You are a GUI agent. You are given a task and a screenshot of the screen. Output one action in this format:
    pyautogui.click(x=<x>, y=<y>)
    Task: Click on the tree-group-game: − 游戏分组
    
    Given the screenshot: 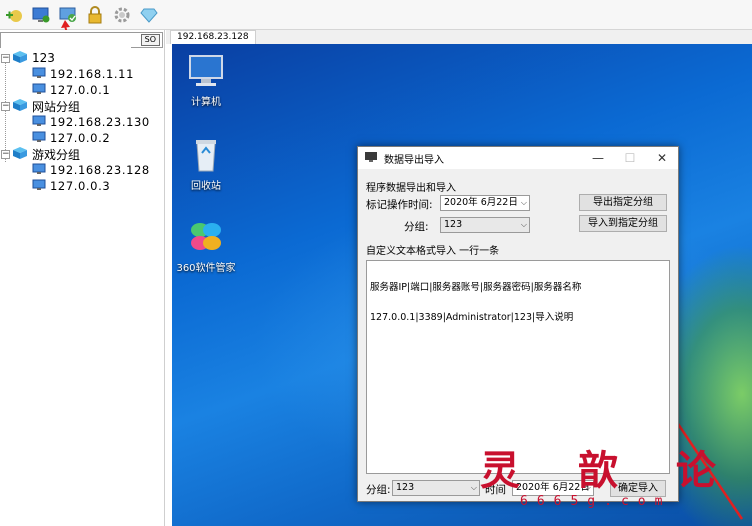 What is the action you would take?
    pyautogui.click(x=81, y=154)
    